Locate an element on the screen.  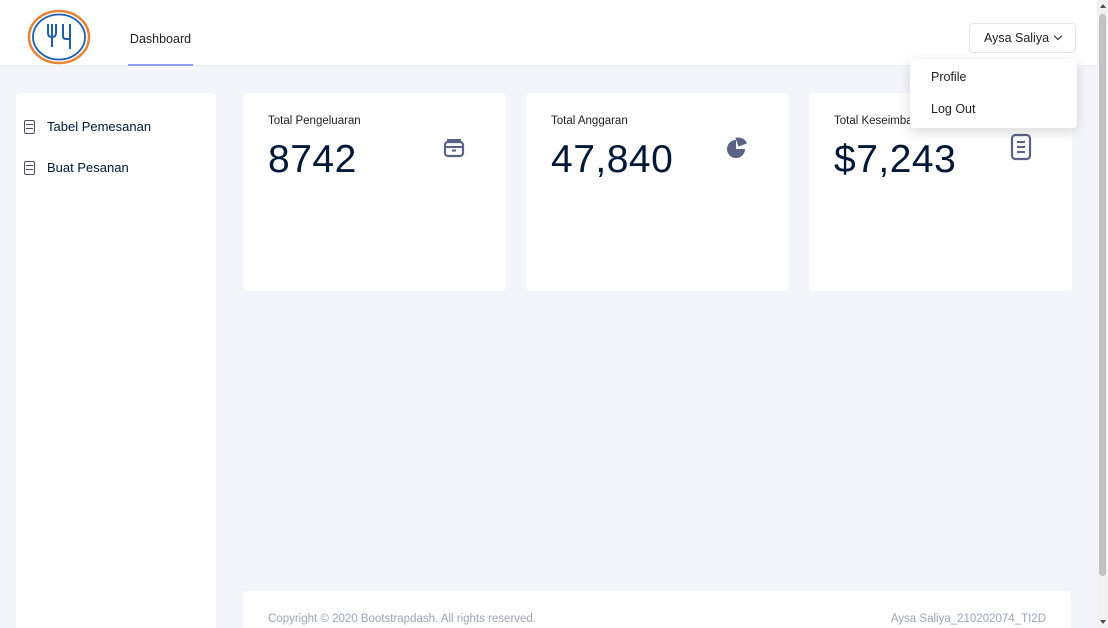
card-label: Total Anggaran is located at coordinates (589, 121).